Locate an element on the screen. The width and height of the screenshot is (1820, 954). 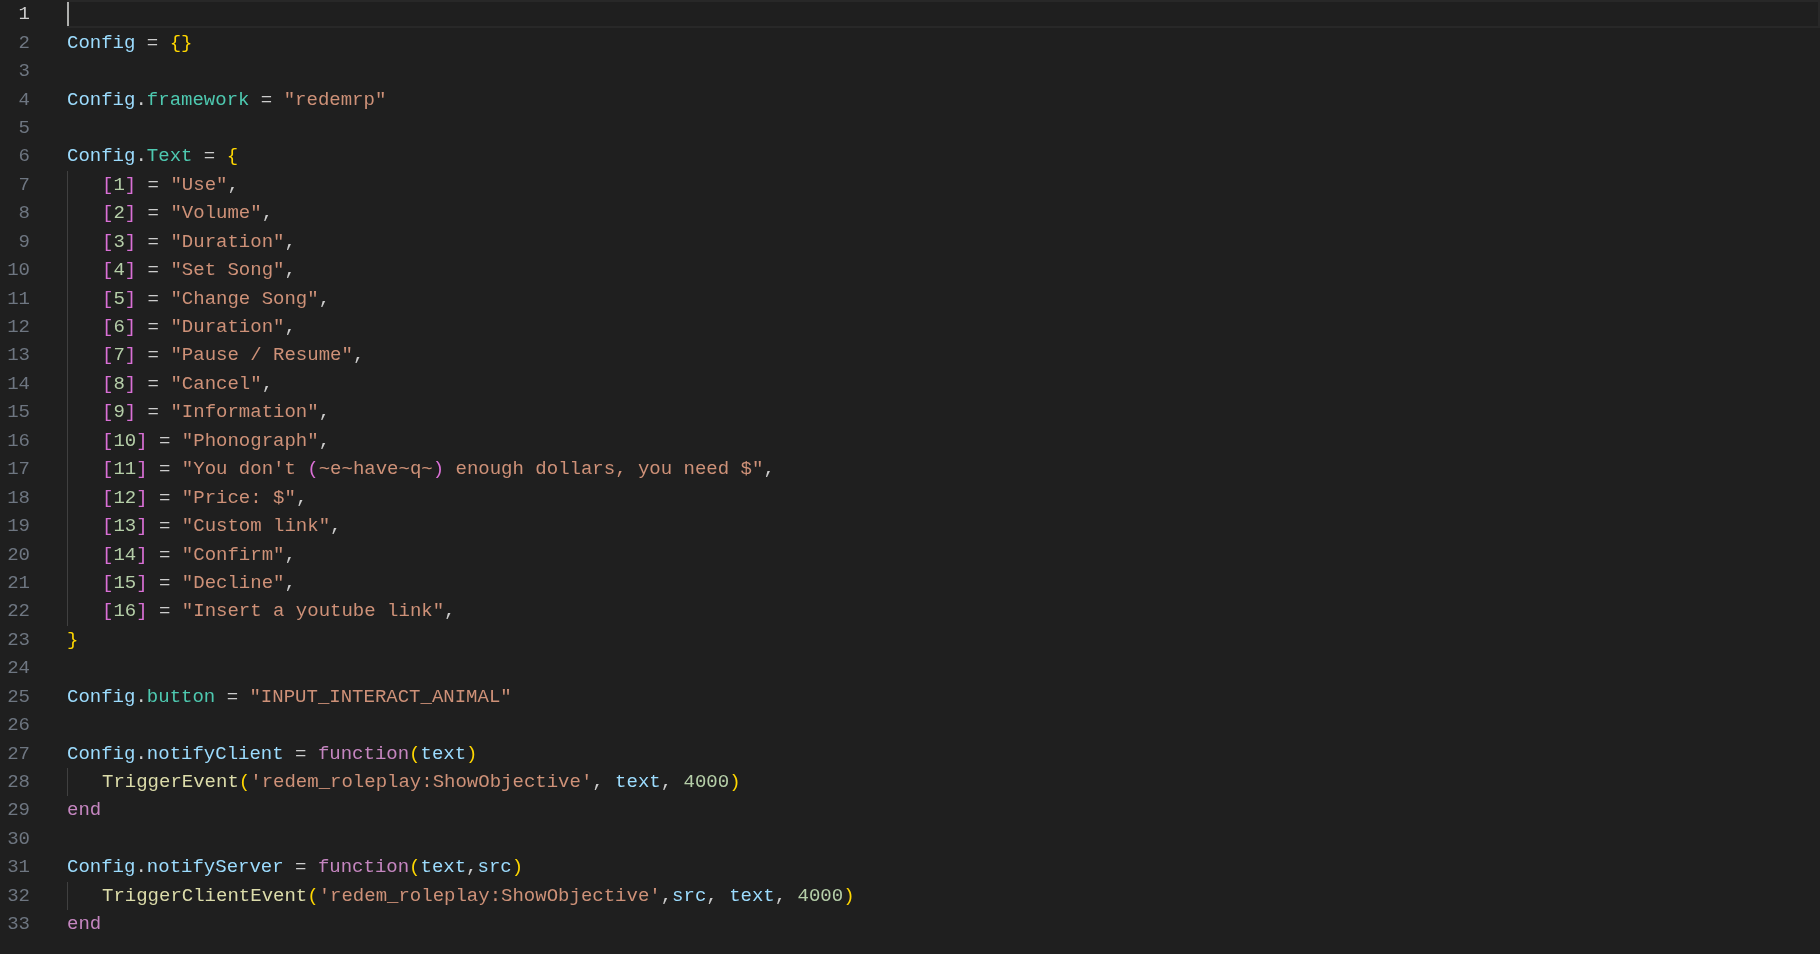
line-number: 17 is located at coordinates (18, 469).